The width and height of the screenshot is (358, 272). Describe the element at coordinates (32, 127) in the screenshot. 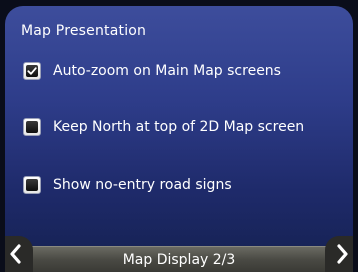

I see `keep-north-checkbox` at that location.